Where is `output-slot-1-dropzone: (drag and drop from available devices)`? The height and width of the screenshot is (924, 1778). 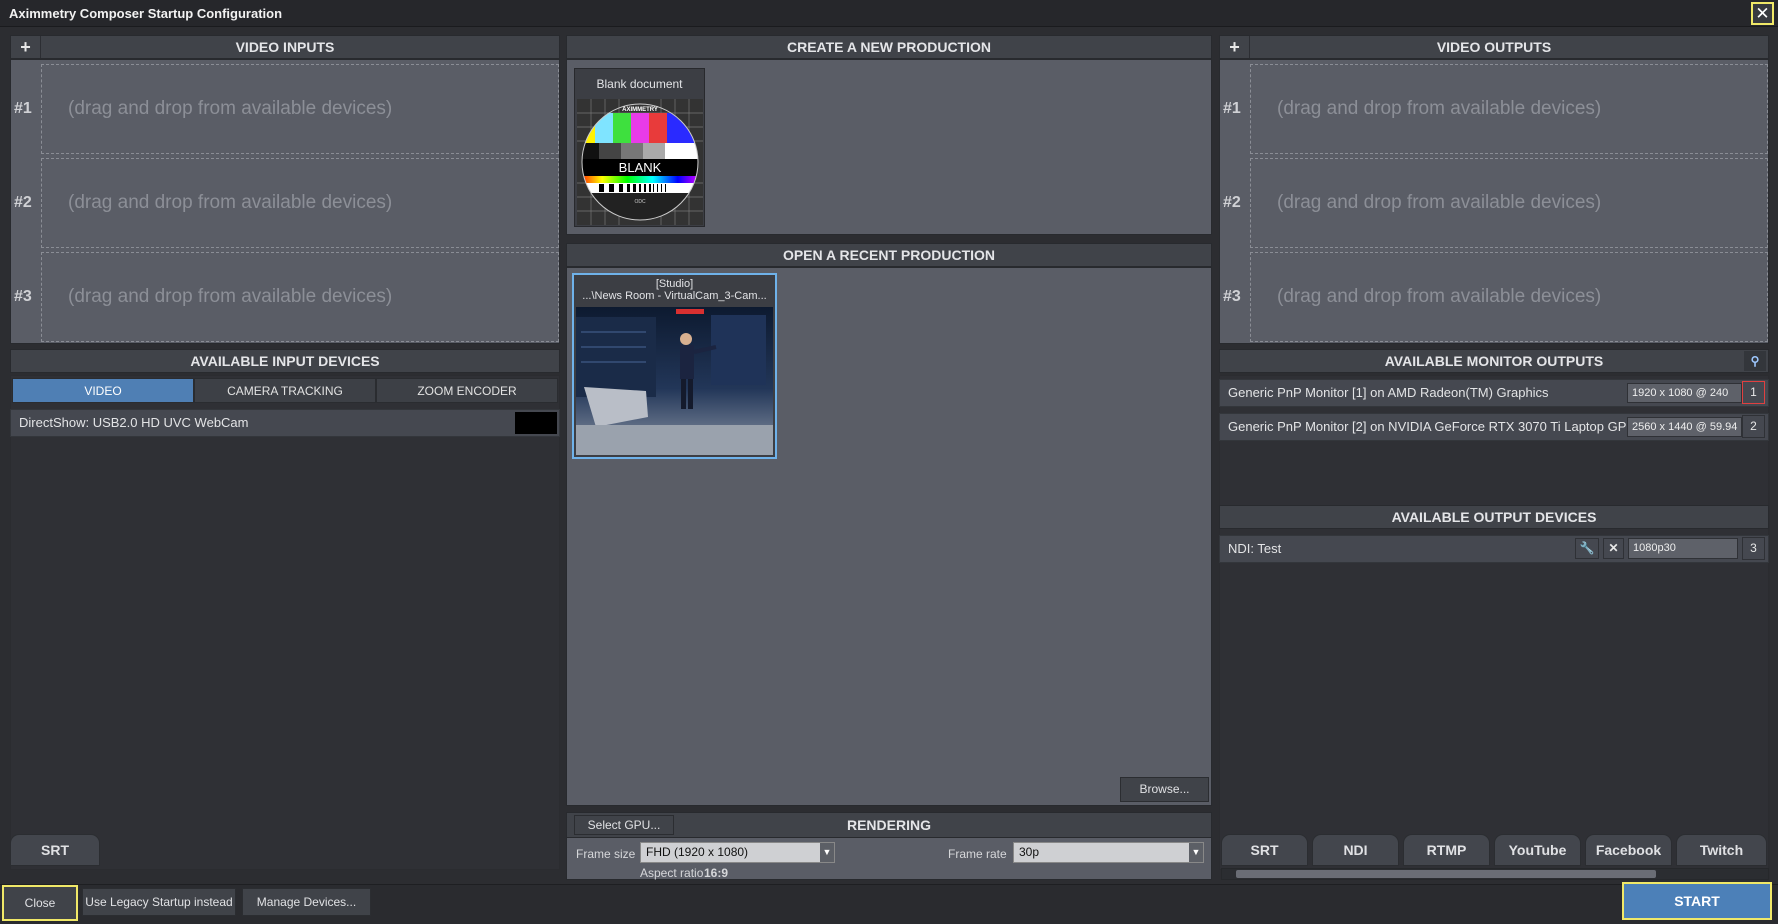
output-slot-1-dropzone: (drag and drop from available devices) is located at coordinates (1509, 109).